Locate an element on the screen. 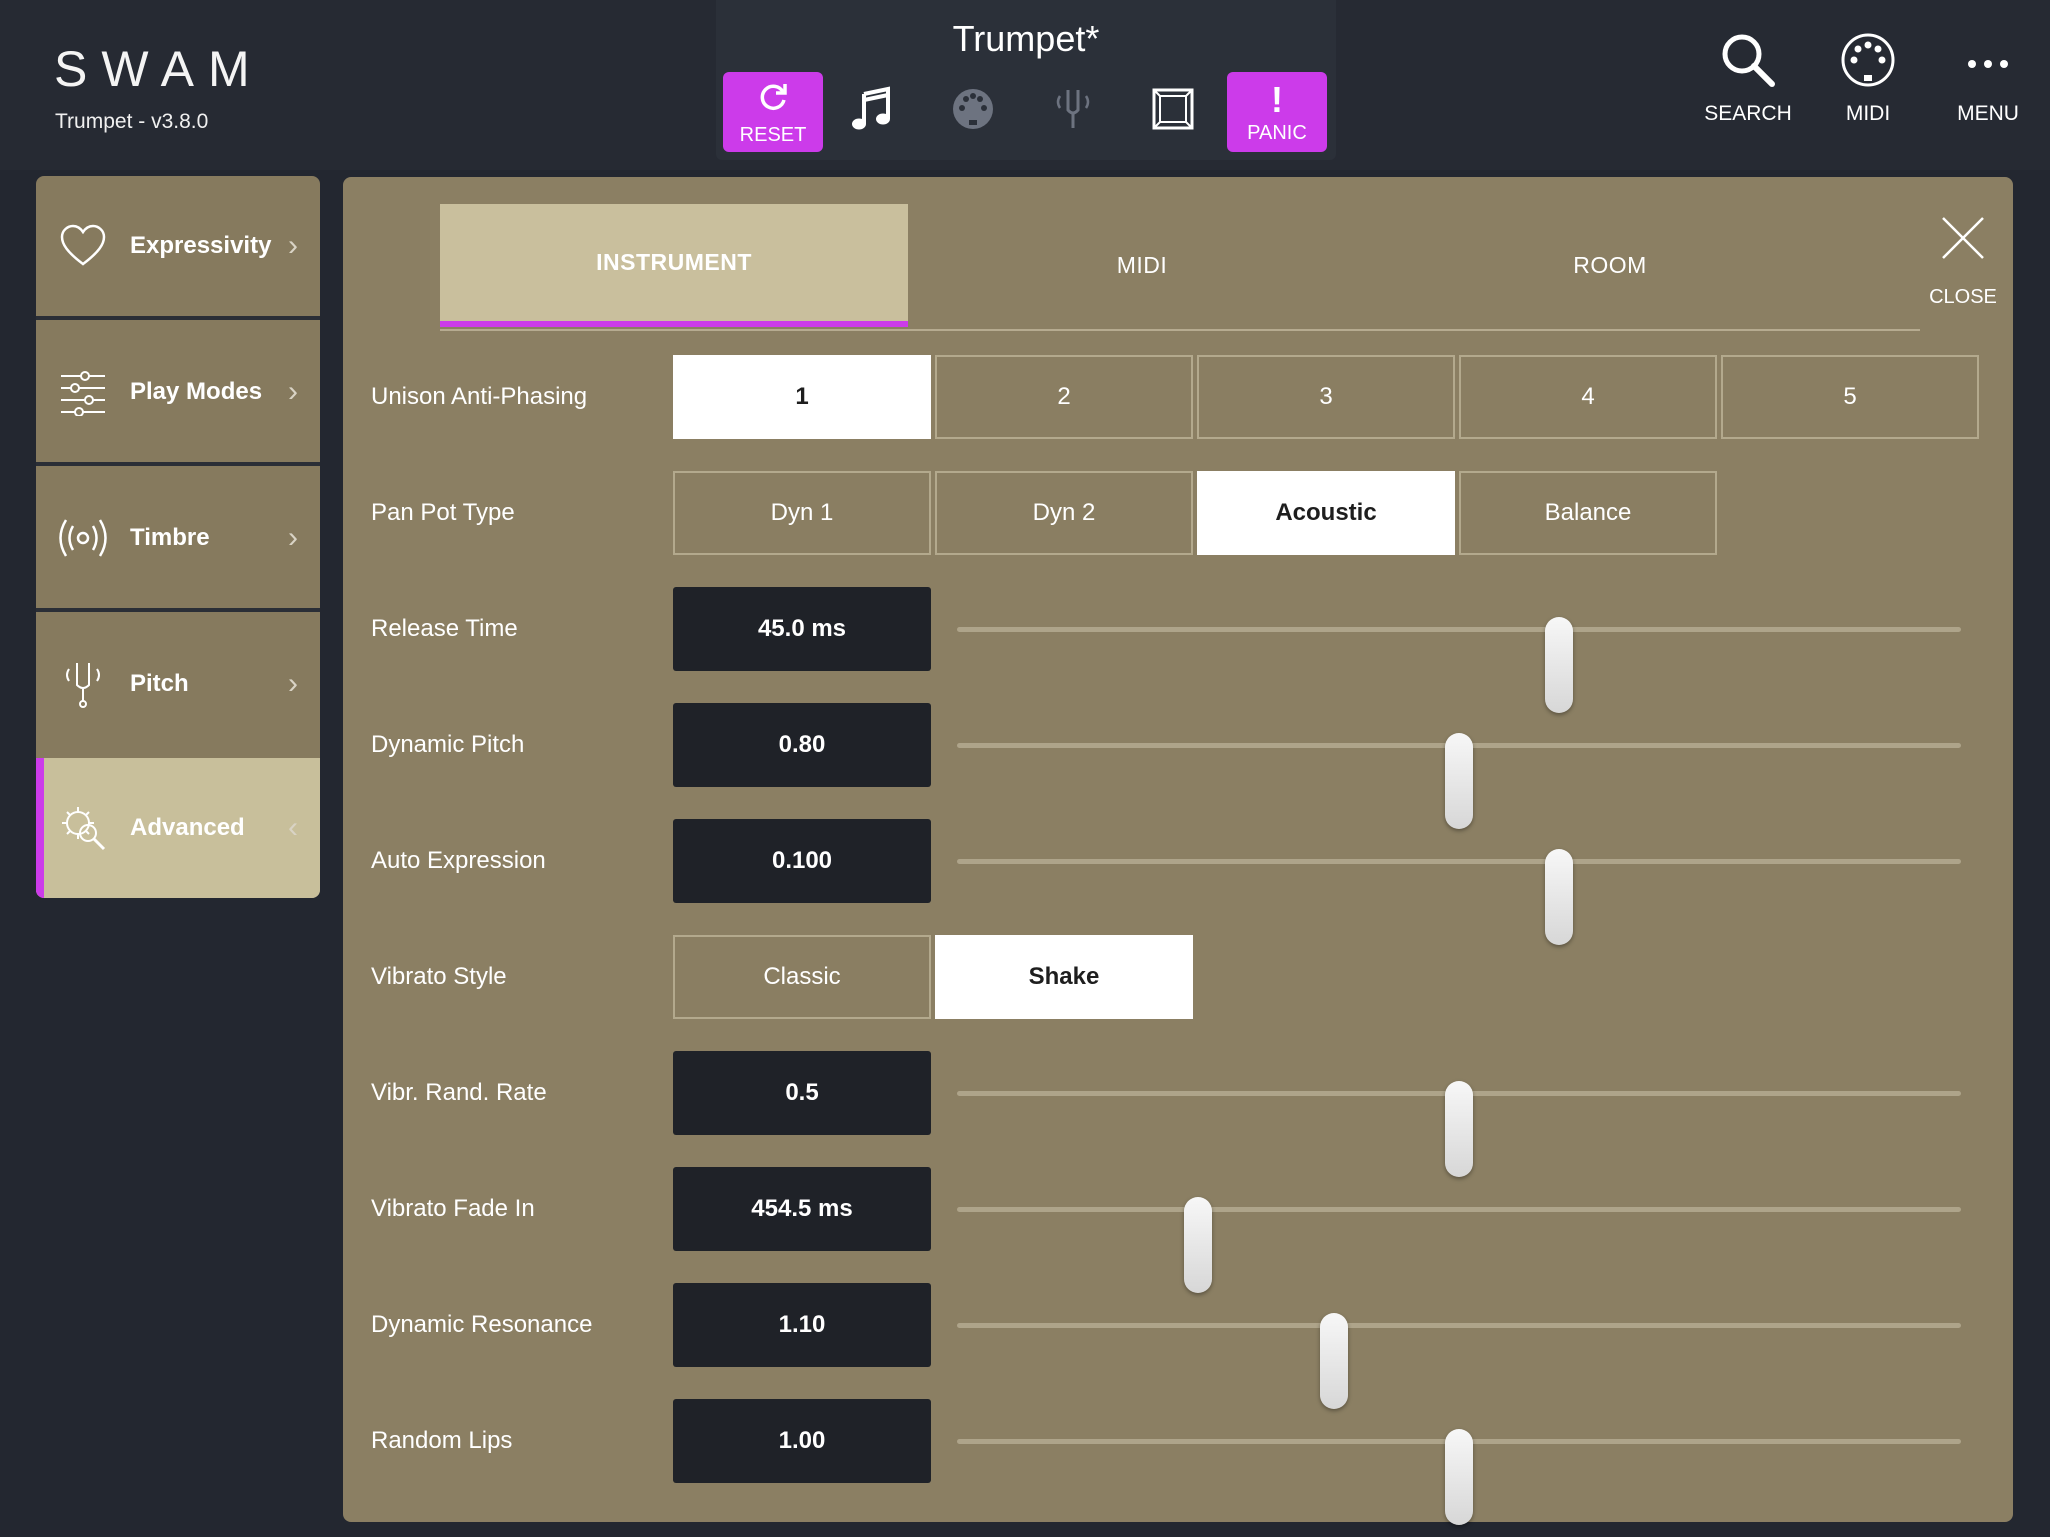 This screenshot has height=1537, width=2050. search-button: SEARCH is located at coordinates (1748, 90).